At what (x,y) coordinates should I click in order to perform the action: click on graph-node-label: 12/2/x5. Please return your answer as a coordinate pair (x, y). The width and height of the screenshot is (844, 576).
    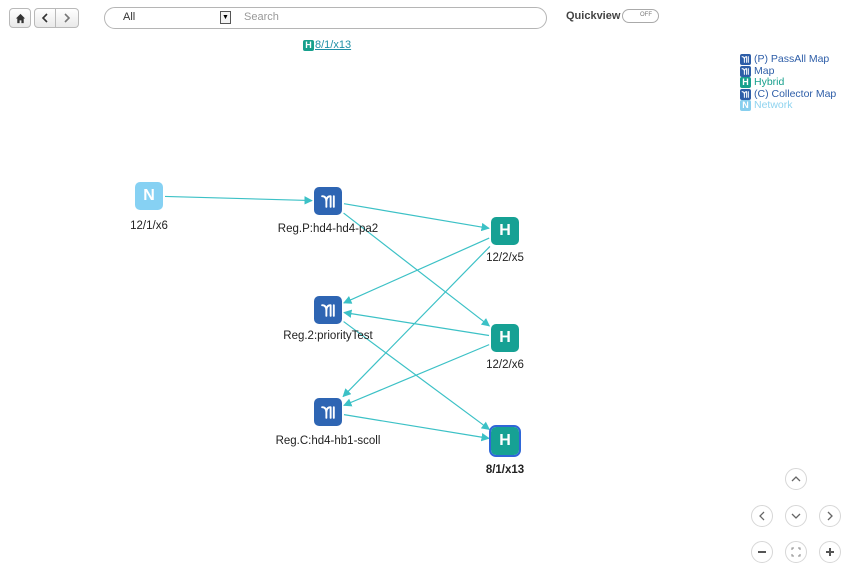
    Looking at the image, I should click on (505, 258).